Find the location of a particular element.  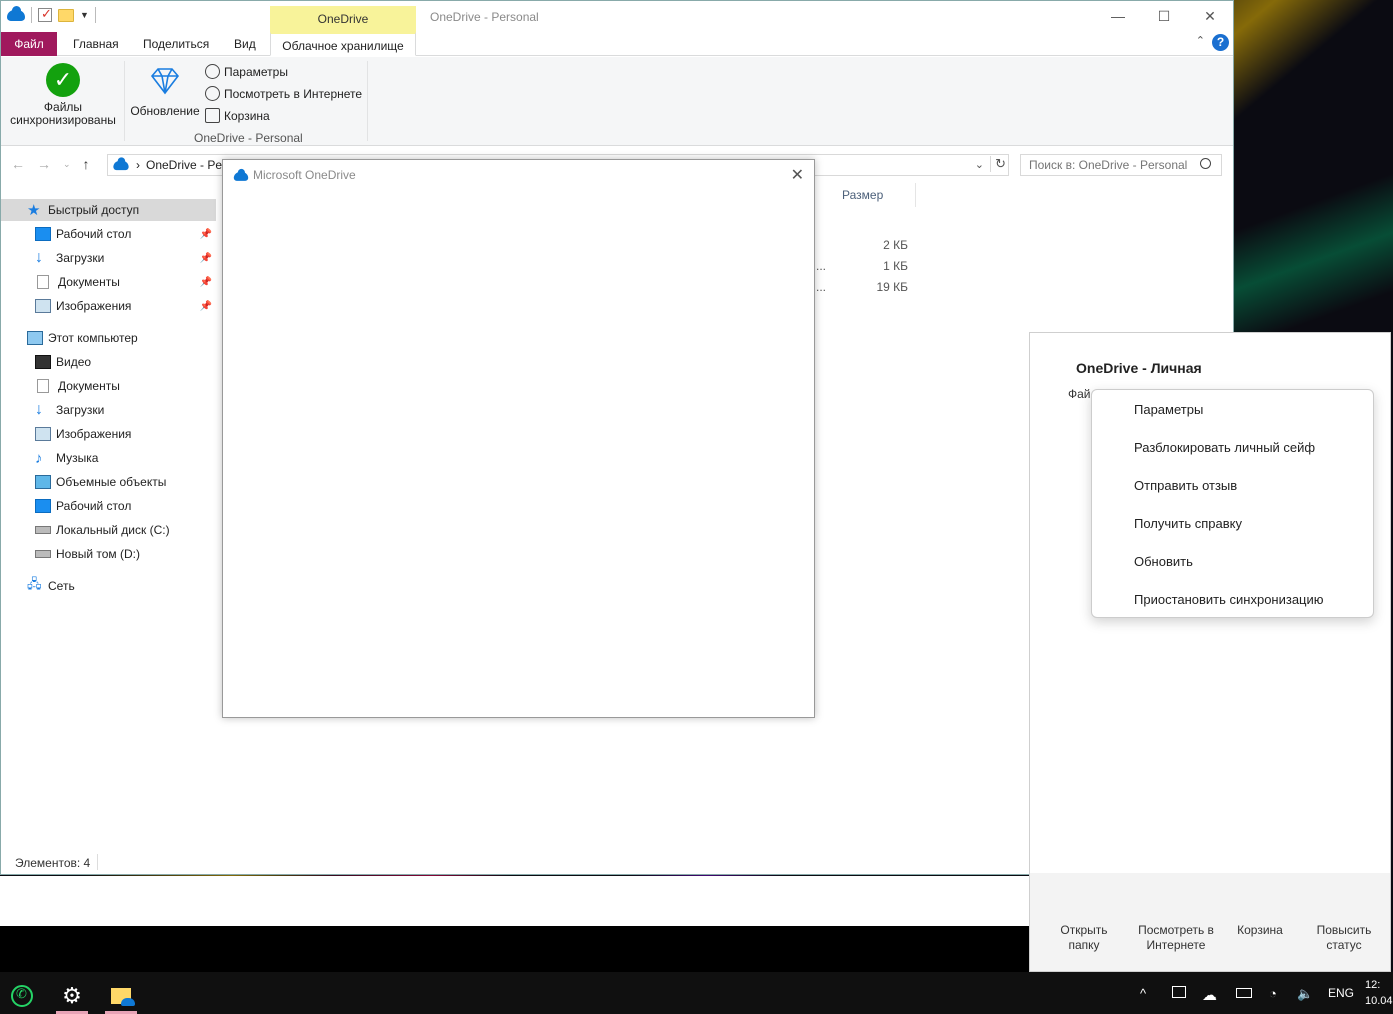

drive-icon is located at coordinates (43, 554).